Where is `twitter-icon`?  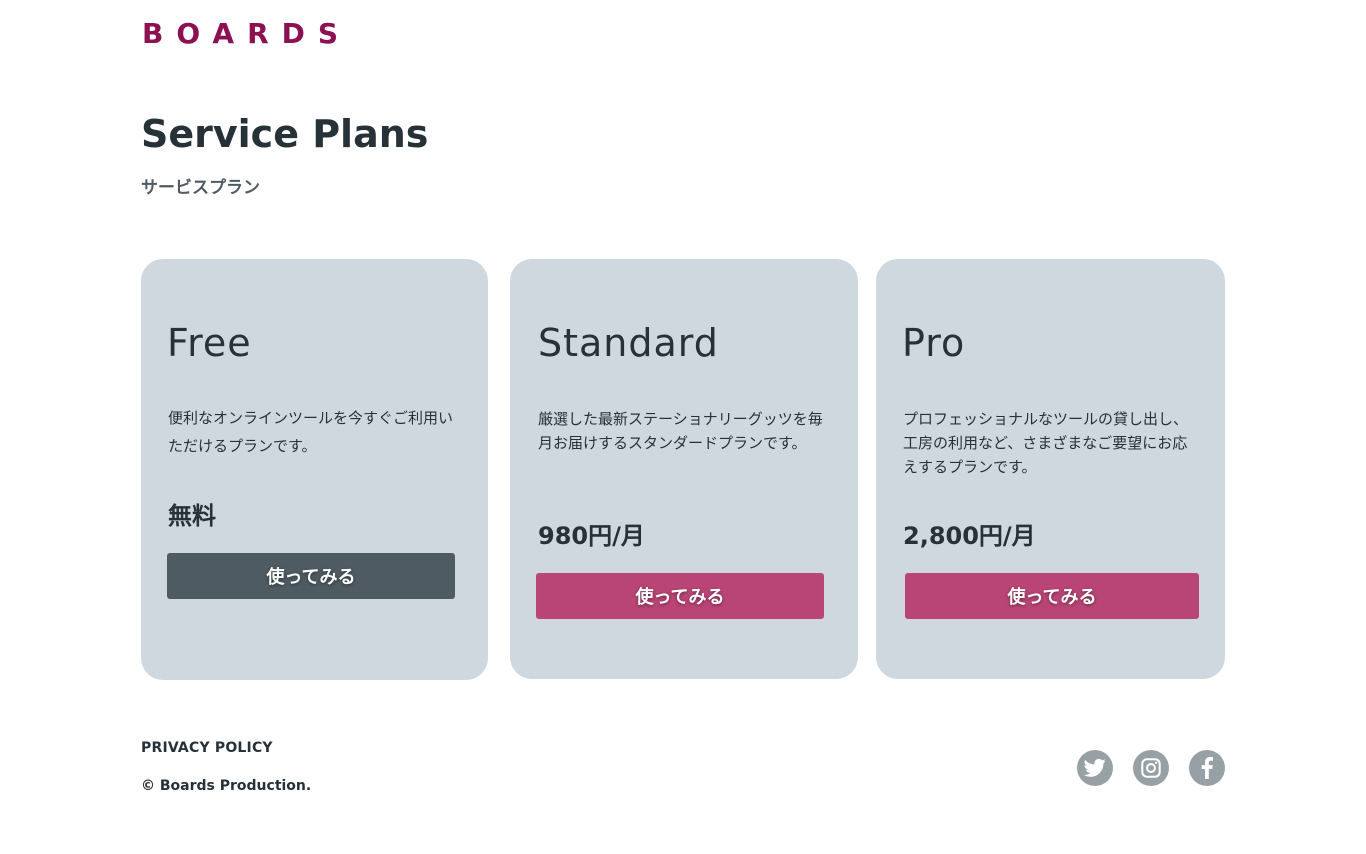 twitter-icon is located at coordinates (1095, 768).